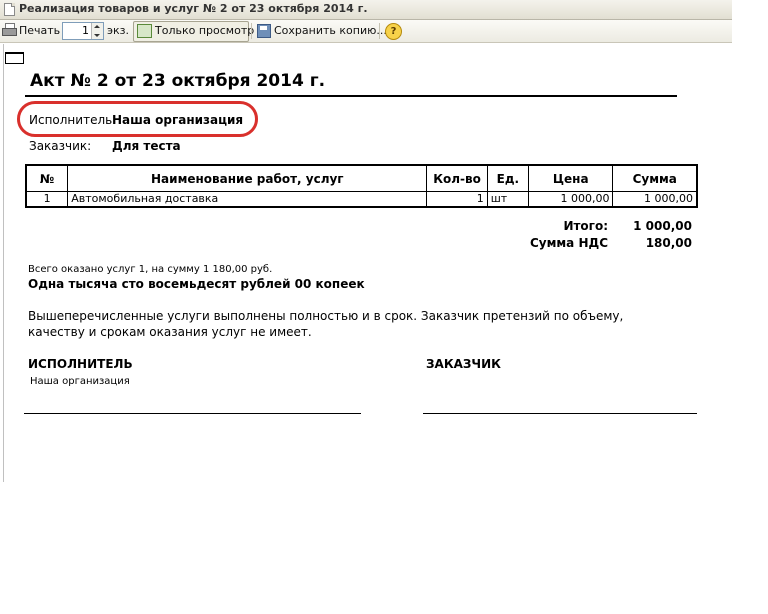 The width and height of the screenshot is (768, 614). What do you see at coordinates (97, 31) in the screenshot?
I see `copies-spin-buttons` at bounding box center [97, 31].